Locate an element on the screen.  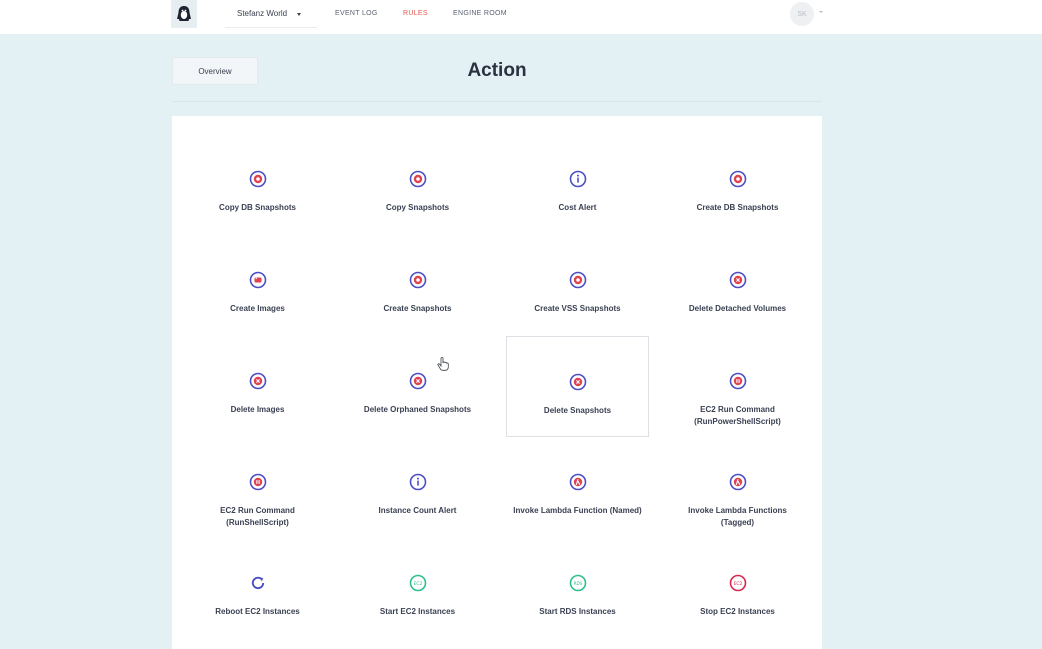
action-label: Delete Images is located at coordinates (258, 410).